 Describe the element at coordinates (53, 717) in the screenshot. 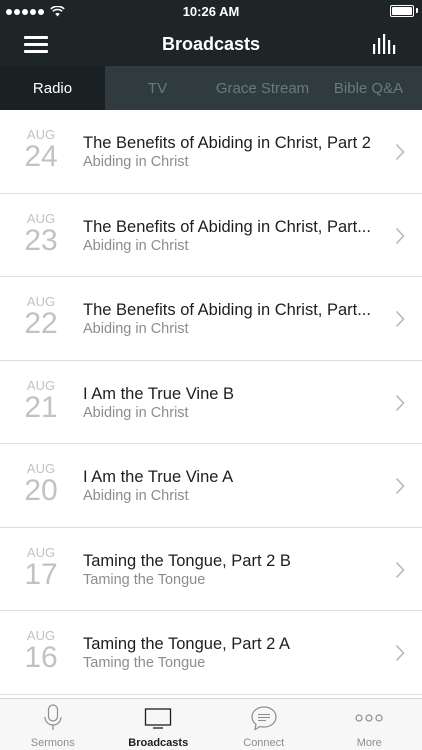

I see `microphone-icon` at that location.